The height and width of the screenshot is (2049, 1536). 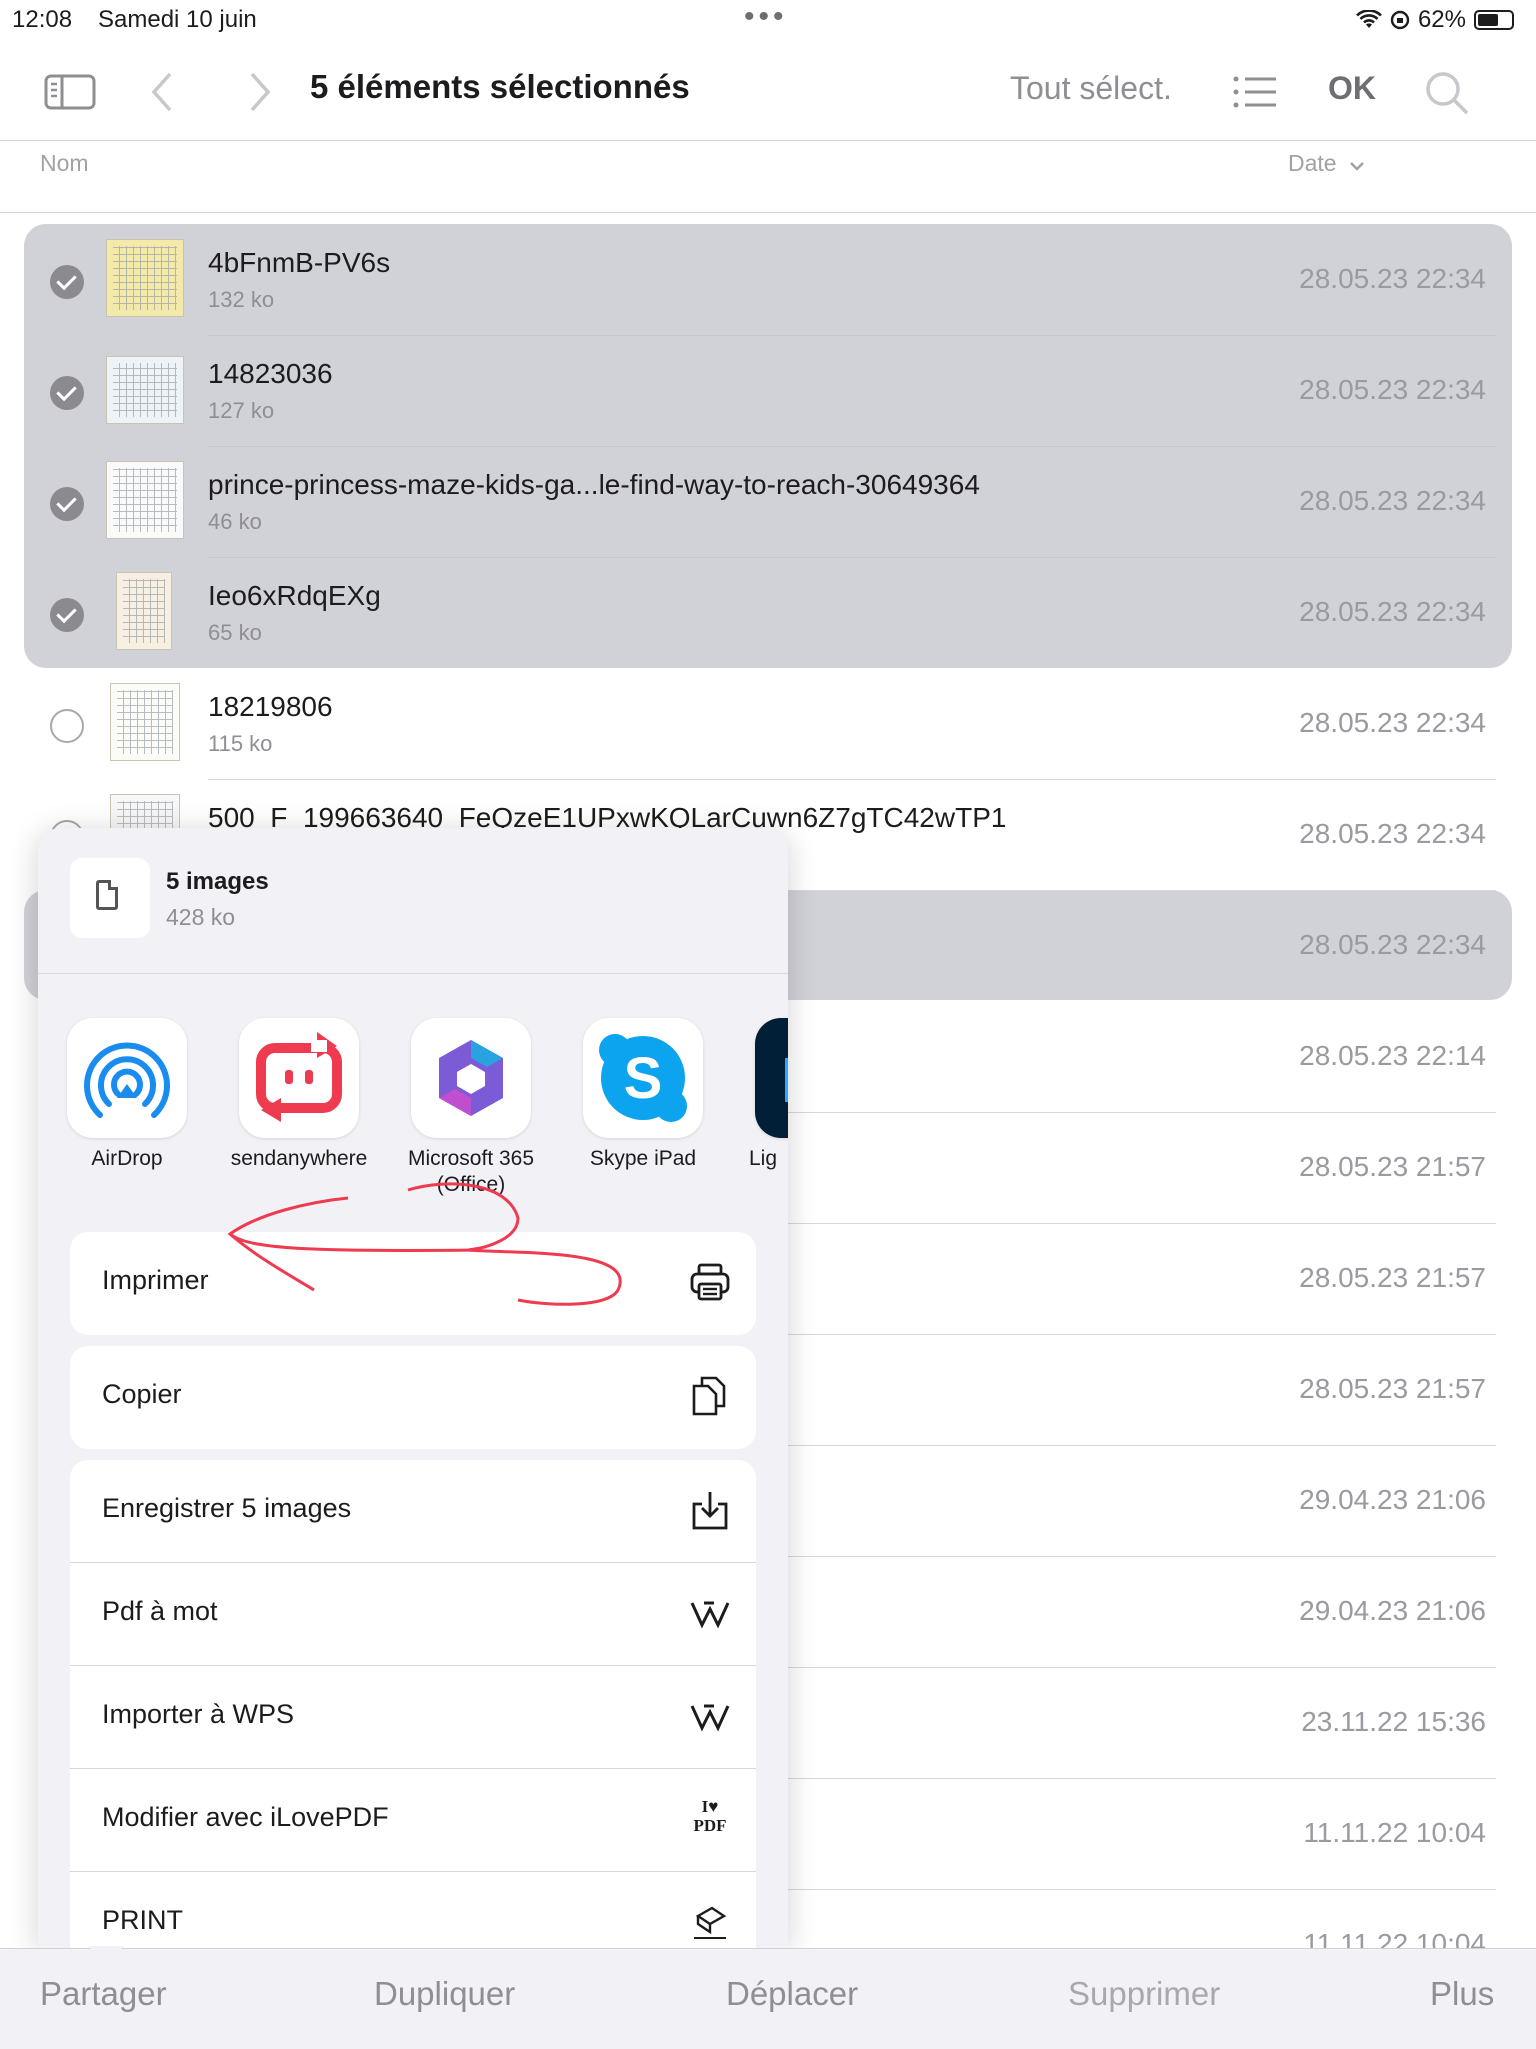 What do you see at coordinates (1494, 20) in the screenshot?
I see `battery-icon` at bounding box center [1494, 20].